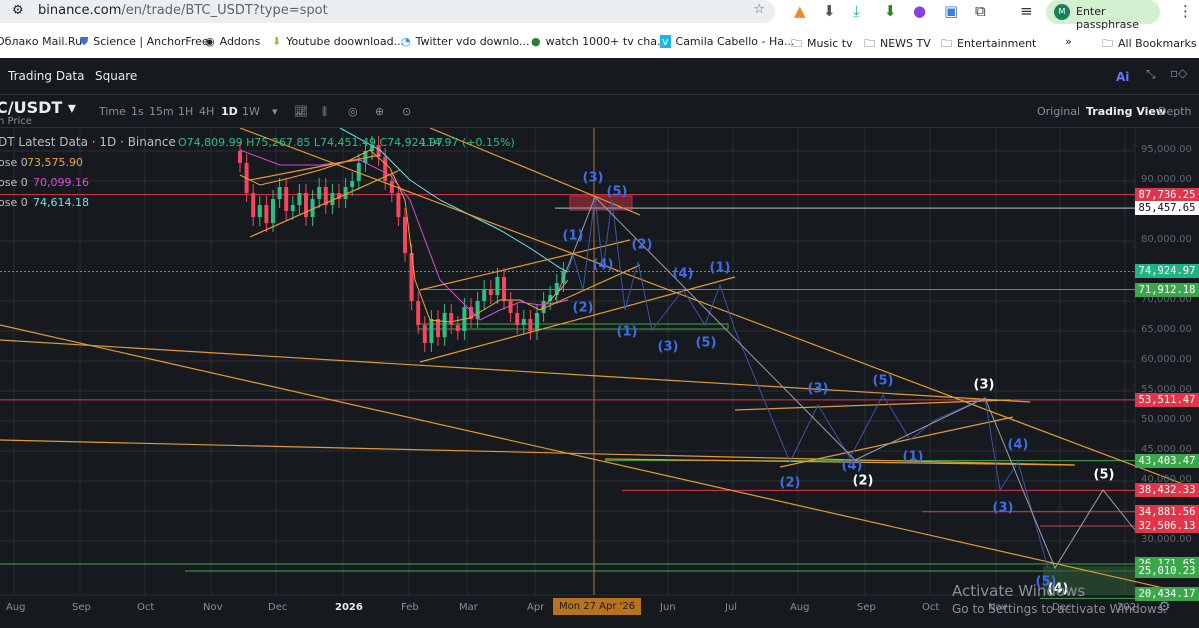  Describe the element at coordinates (213, 607) in the screenshot. I see `time-tick: Nov` at that location.